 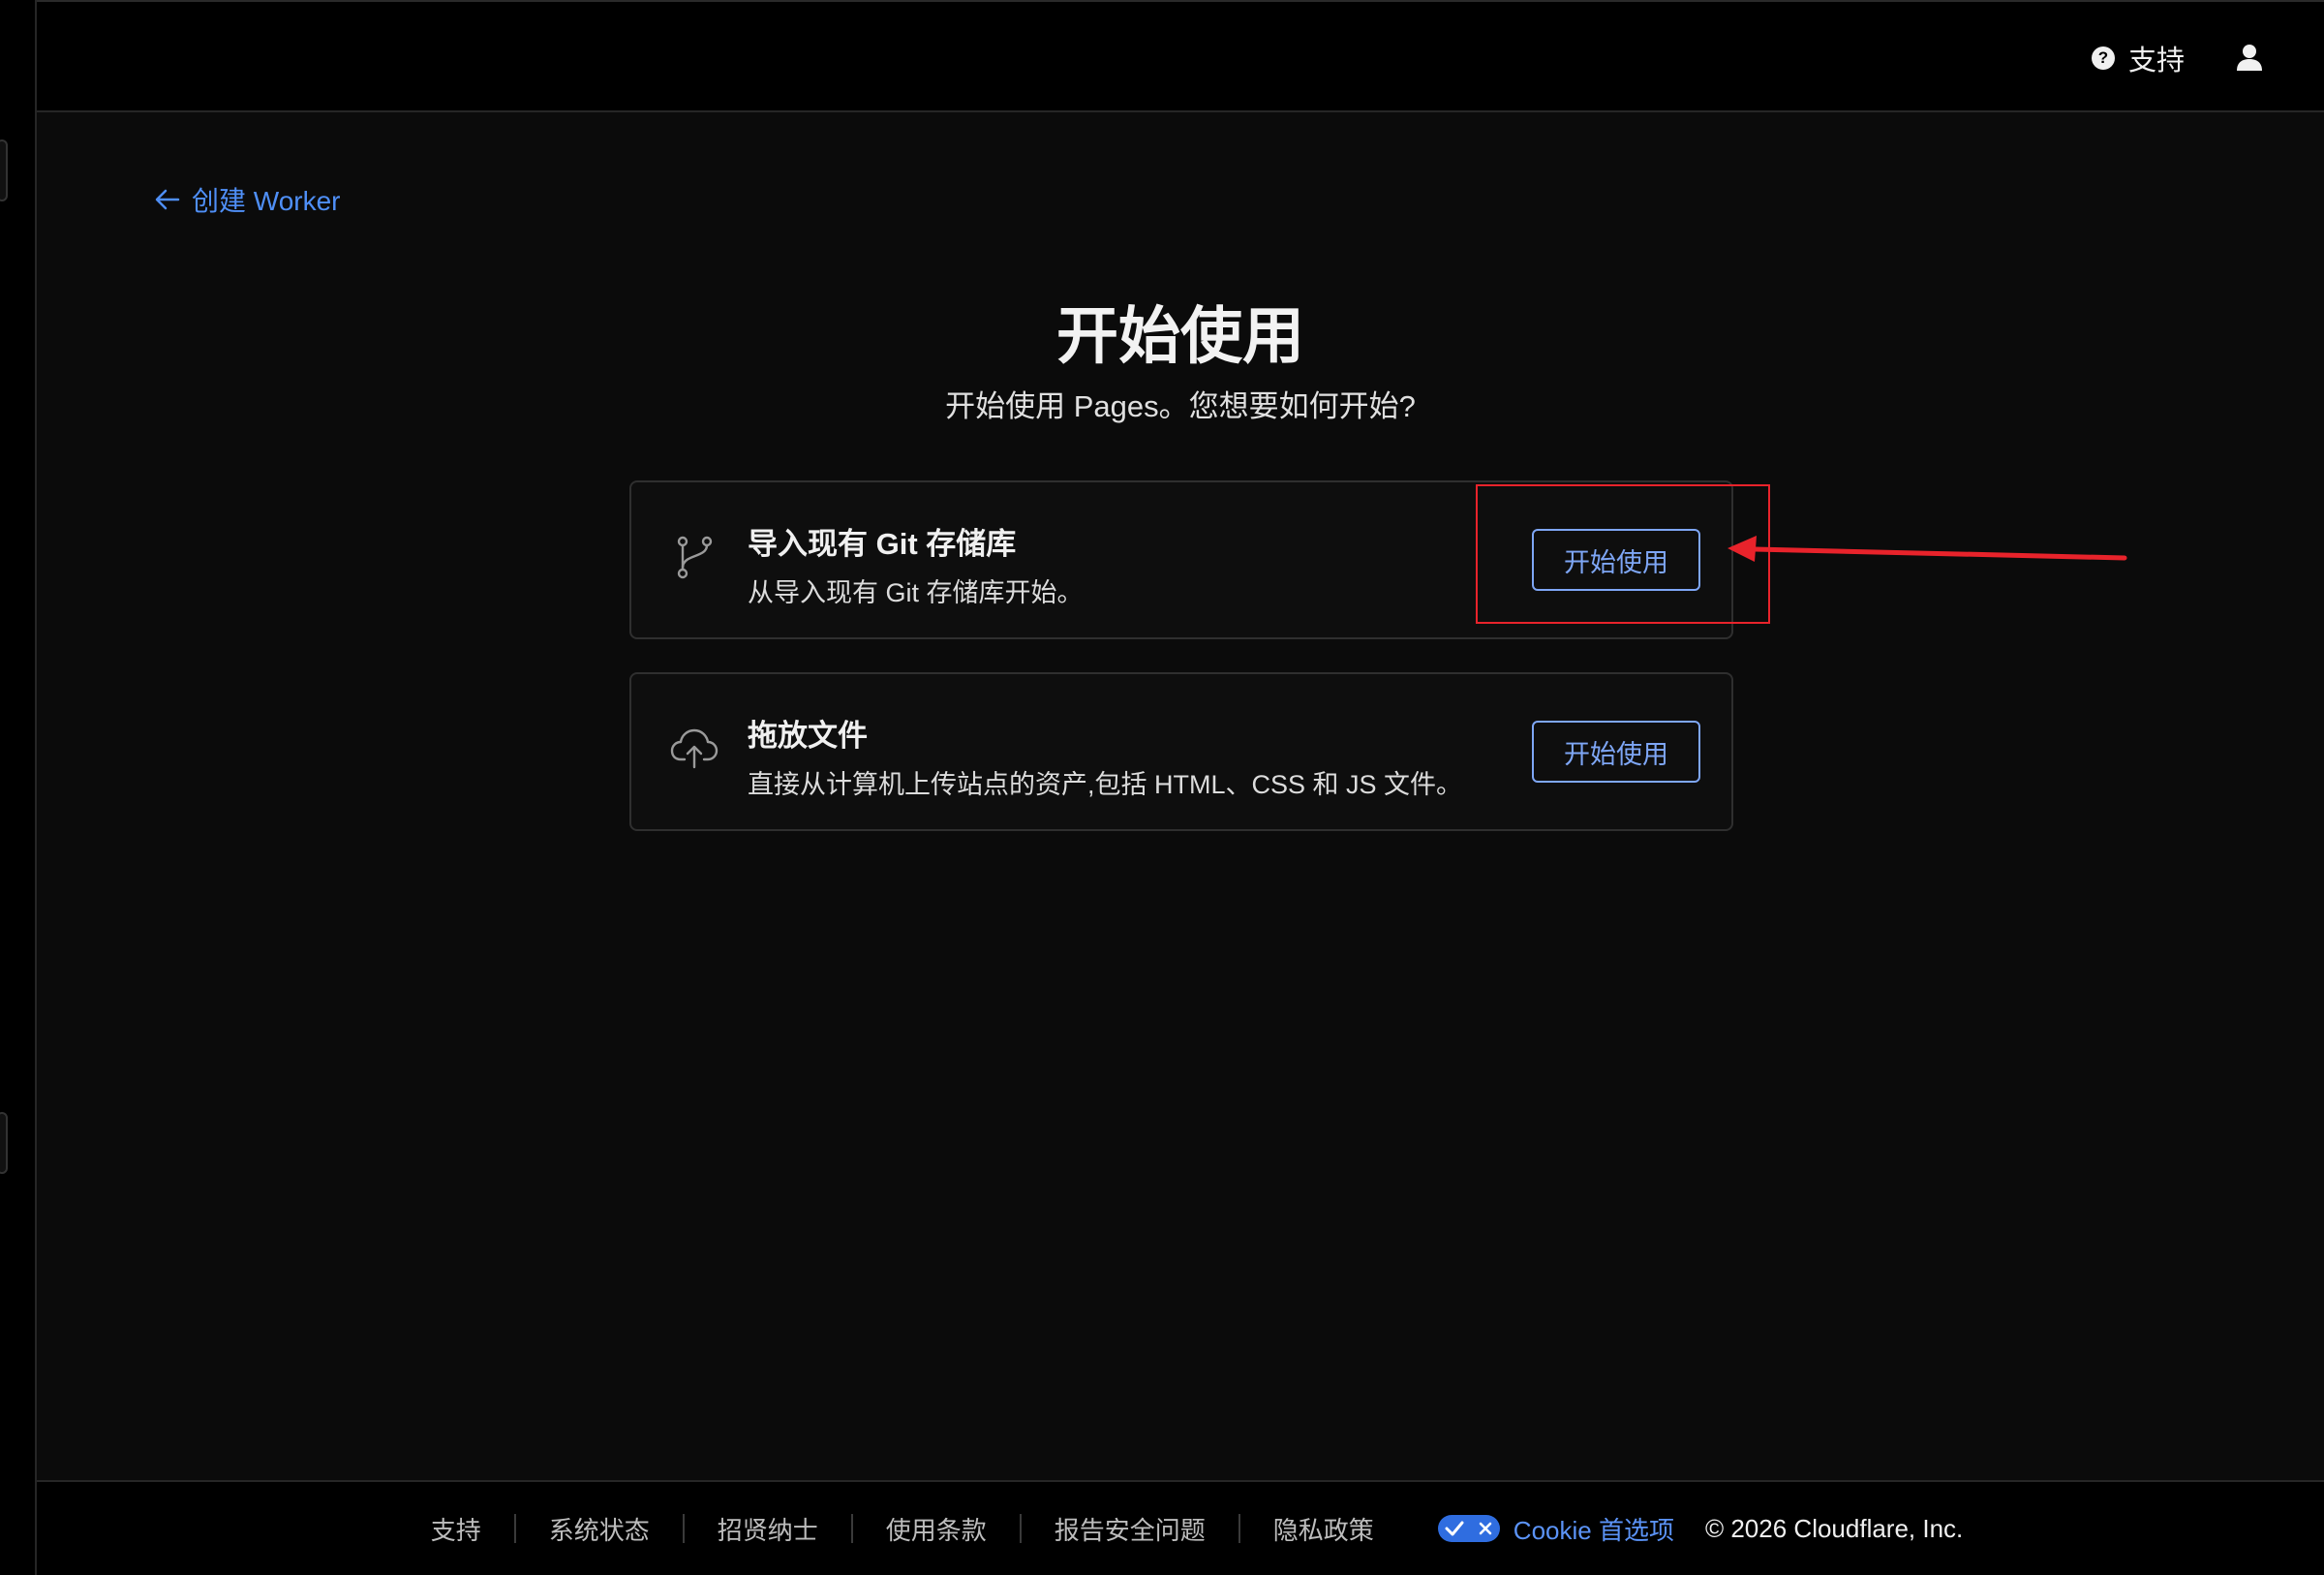 I want to click on back-link-label: 创建 Worker, so click(x=266, y=201).